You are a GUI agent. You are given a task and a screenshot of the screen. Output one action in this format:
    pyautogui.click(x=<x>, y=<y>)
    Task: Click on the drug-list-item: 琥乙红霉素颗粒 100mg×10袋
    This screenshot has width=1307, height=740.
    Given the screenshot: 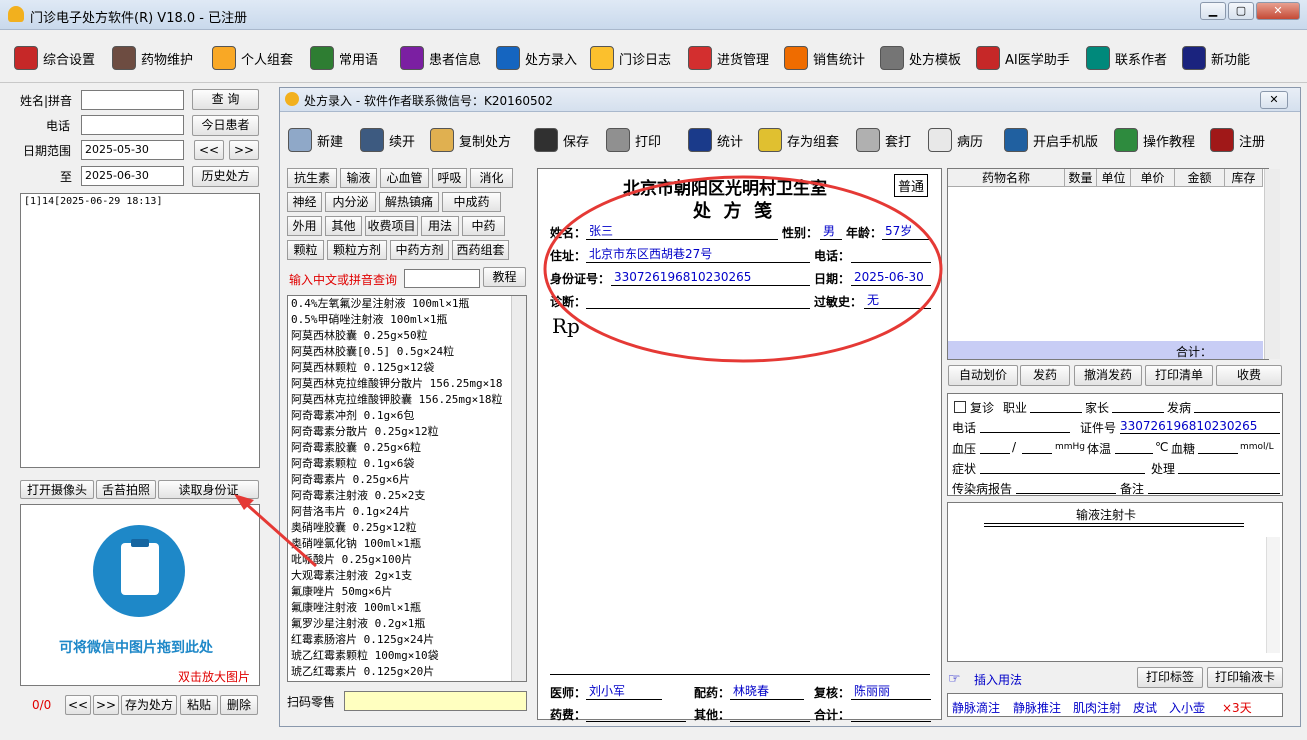 What is the action you would take?
    pyautogui.click(x=407, y=656)
    